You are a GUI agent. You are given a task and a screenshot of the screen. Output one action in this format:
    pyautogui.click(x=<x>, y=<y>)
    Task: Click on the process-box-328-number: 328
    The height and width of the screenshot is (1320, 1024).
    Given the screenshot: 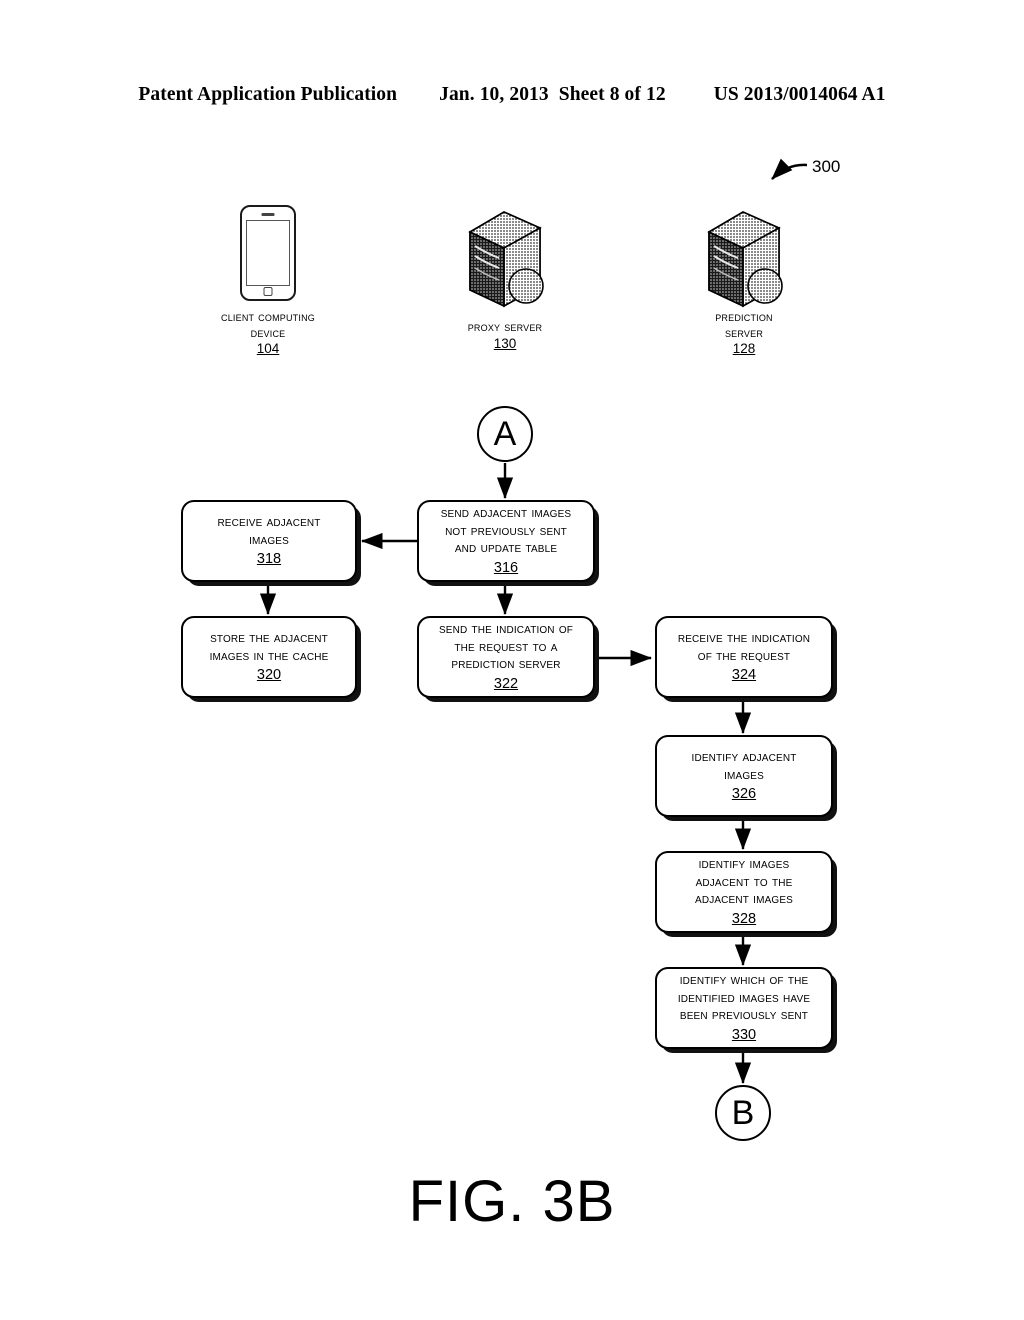 What is the action you would take?
    pyautogui.click(x=744, y=918)
    